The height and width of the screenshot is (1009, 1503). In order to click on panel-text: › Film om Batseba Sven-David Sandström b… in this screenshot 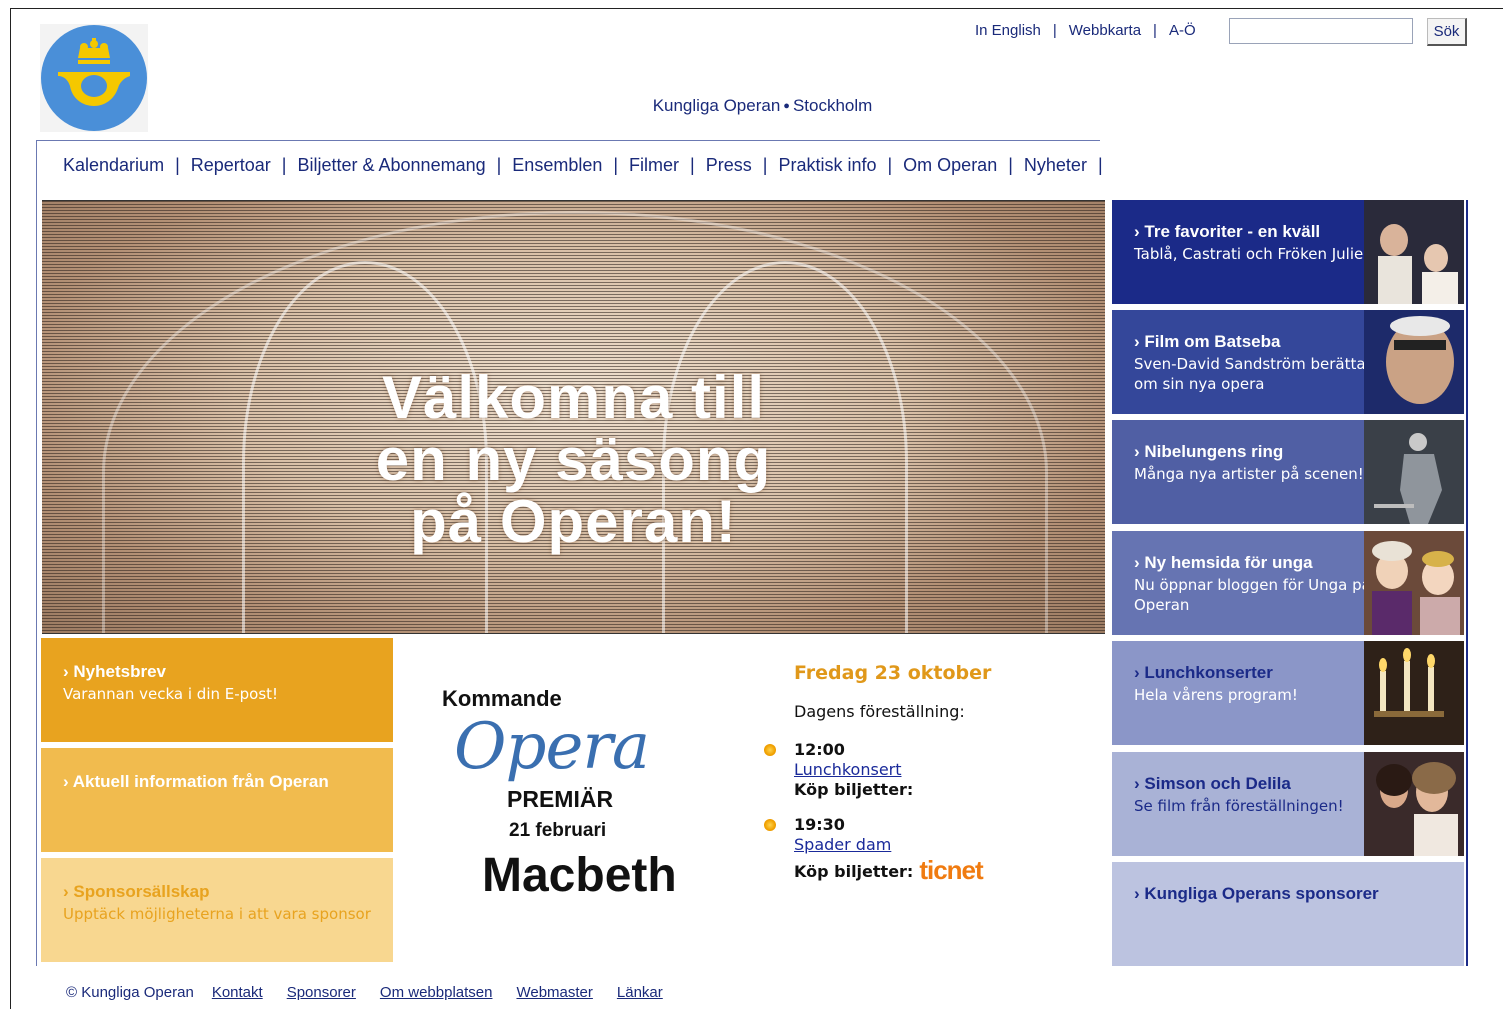, I will do `click(1259, 363)`.